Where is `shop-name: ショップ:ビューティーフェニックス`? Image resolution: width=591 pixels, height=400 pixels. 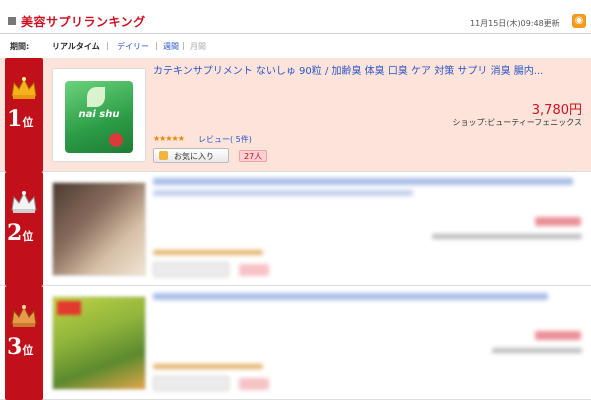 shop-name: ショップ:ビューティーフェニックス is located at coordinates (518, 122).